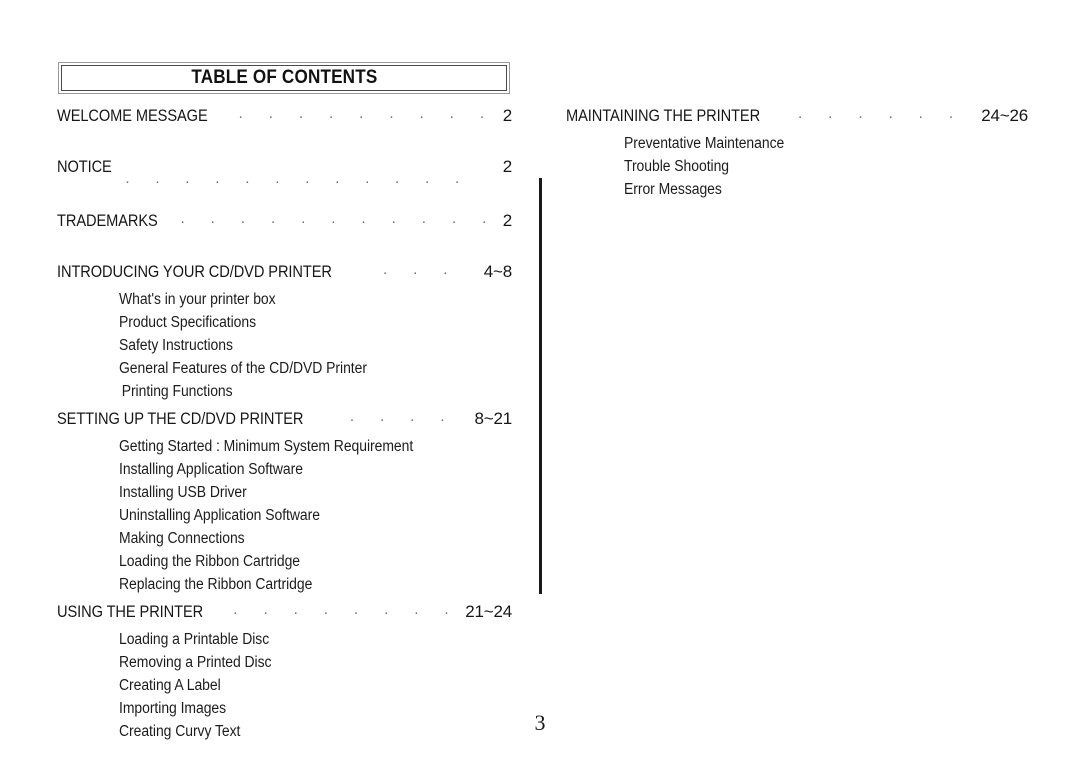 Image resolution: width=1080 pixels, height=760 pixels. I want to click on toc-chapter-row: USING THE PRINTER 21~24, so click(284, 612).